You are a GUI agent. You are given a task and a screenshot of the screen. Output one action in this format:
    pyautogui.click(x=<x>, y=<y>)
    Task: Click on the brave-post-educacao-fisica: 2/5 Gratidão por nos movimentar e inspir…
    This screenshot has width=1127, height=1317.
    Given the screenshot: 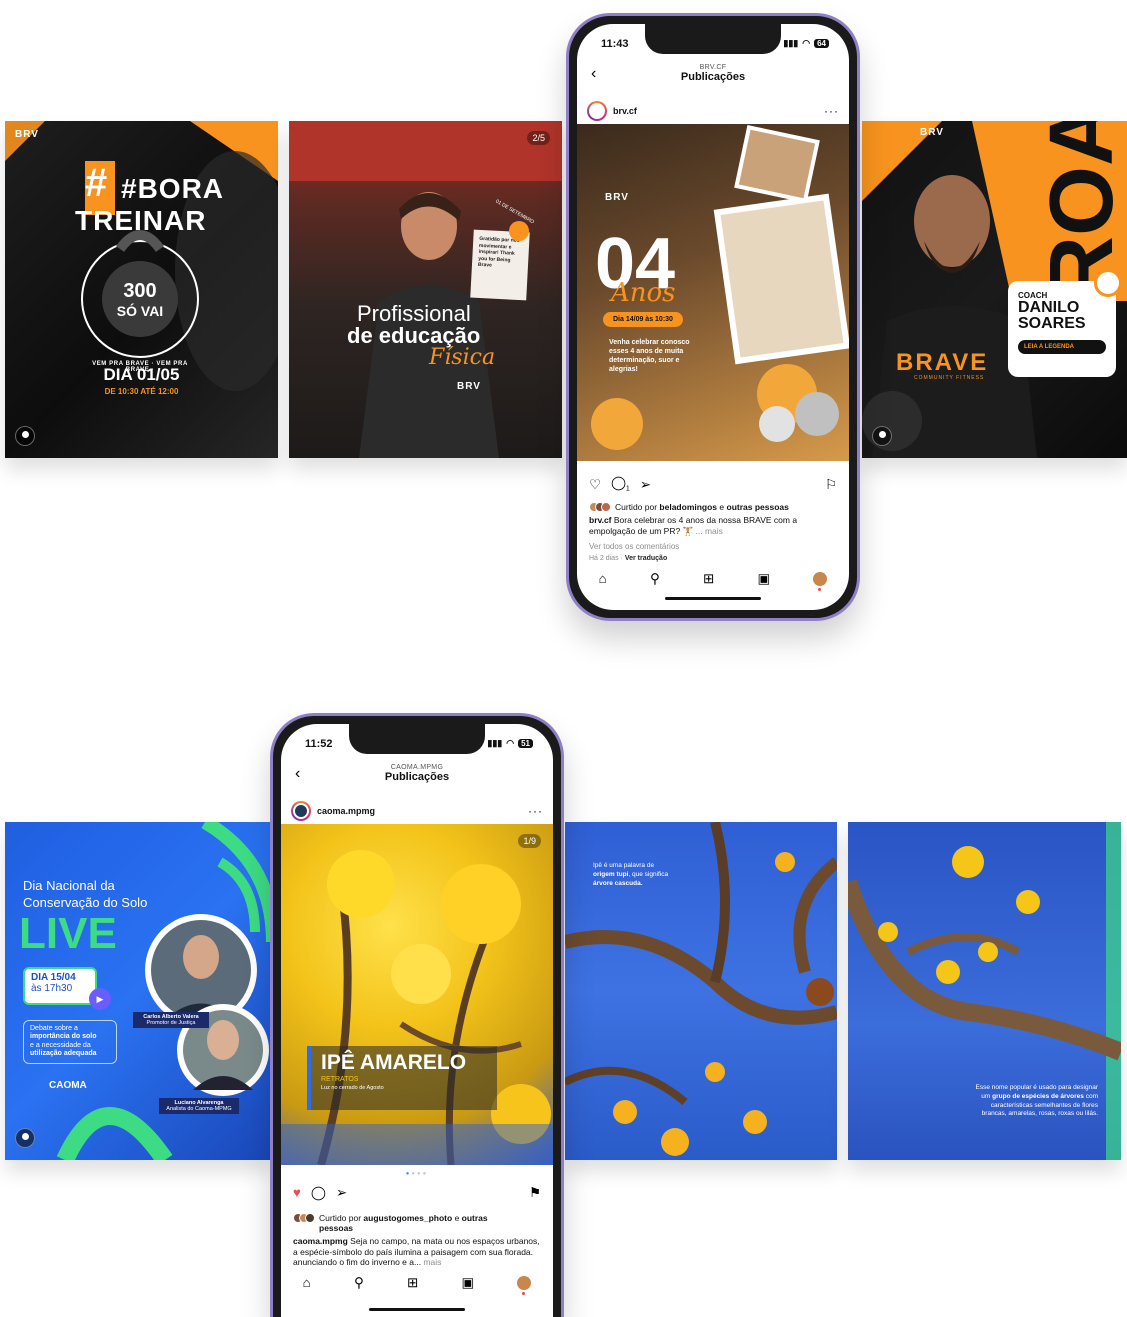 What is the action you would take?
    pyautogui.click(x=425, y=289)
    